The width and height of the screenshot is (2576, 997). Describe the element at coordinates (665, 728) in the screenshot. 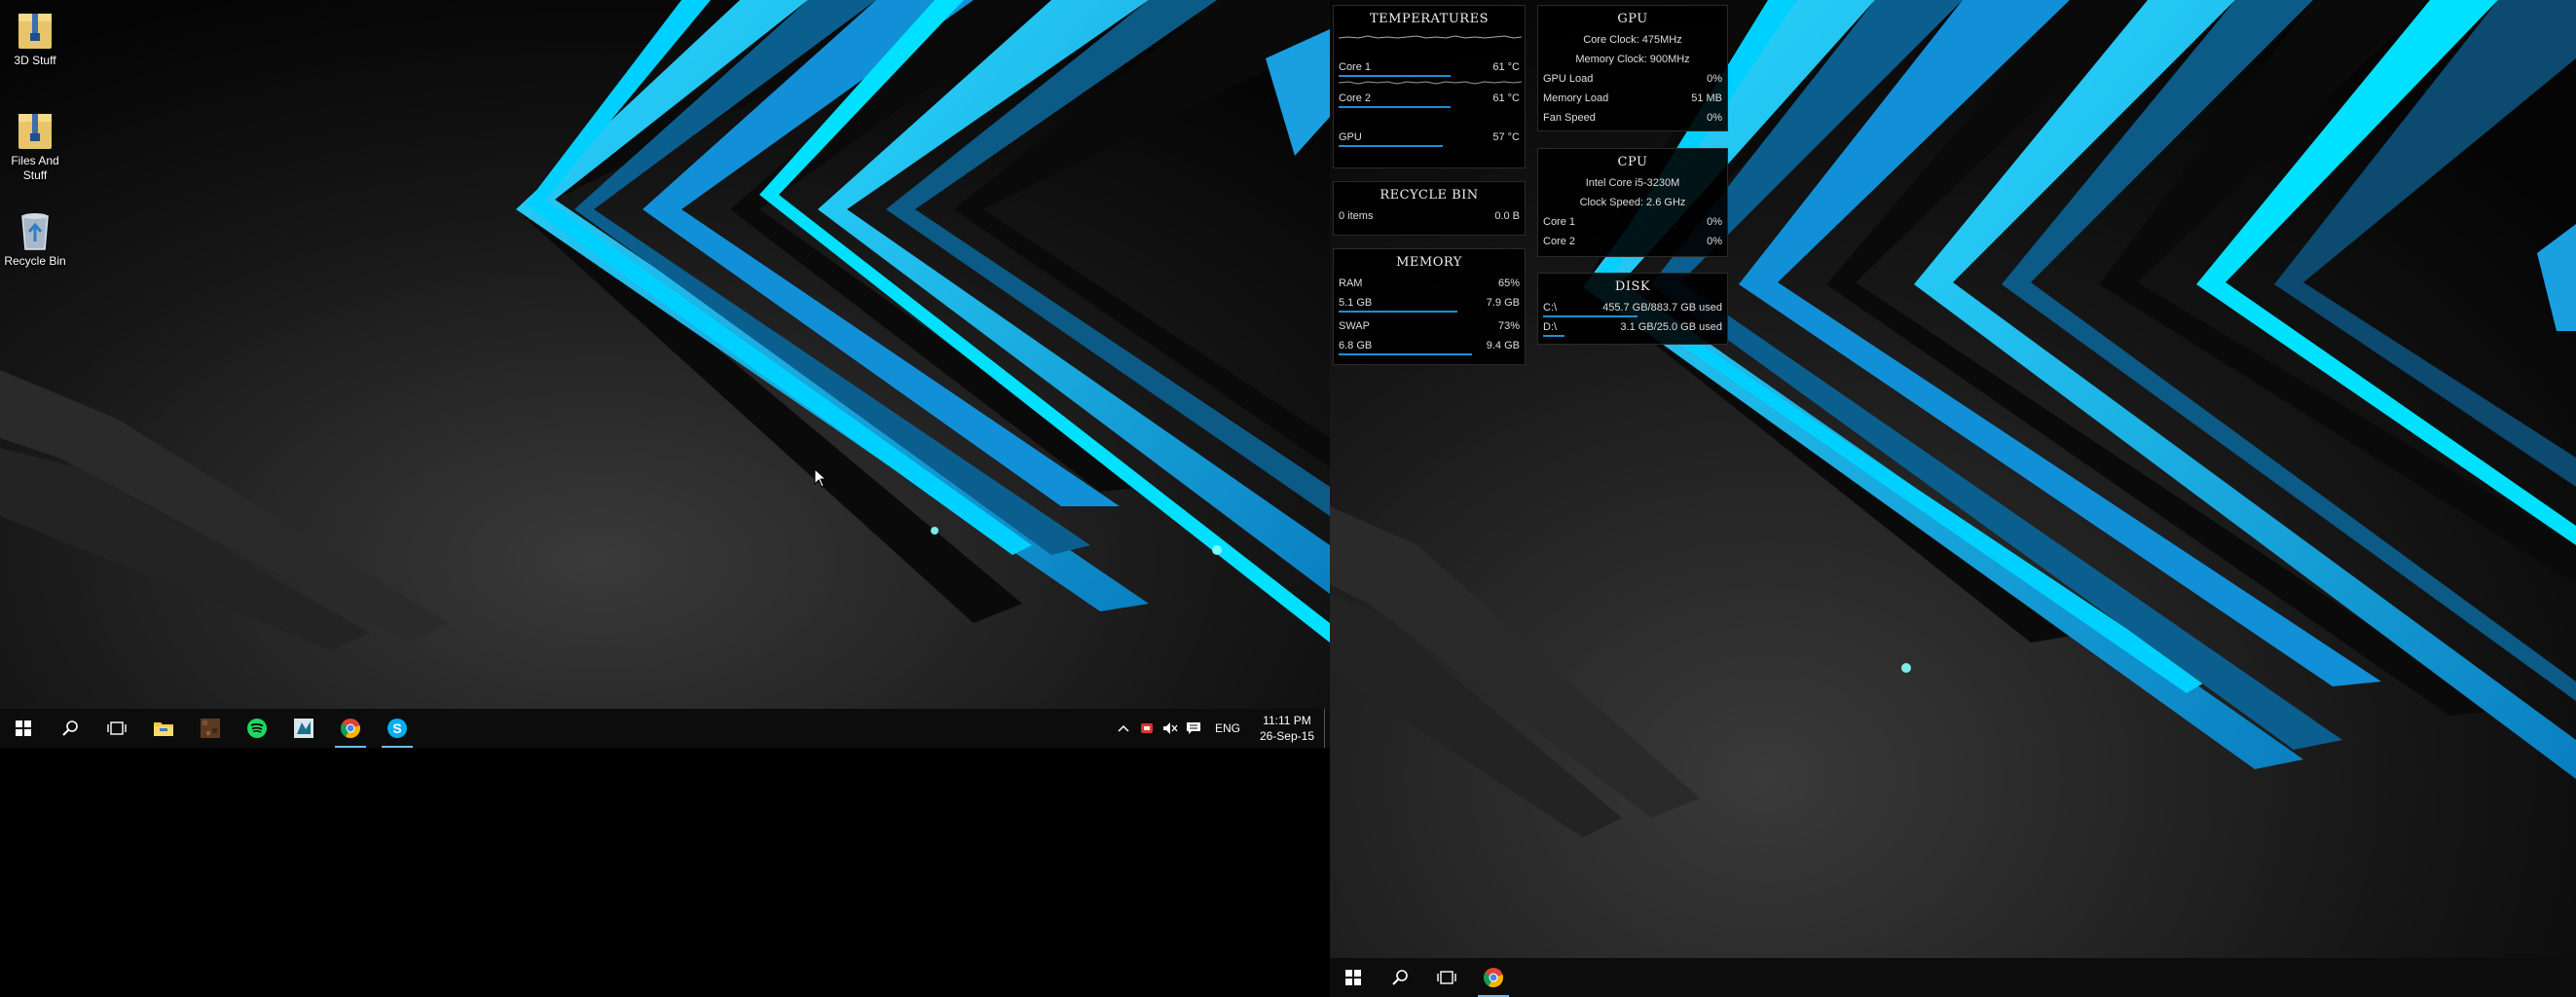

I see `taskbar: S ENG 11:11 PM 26-Sep-15` at that location.